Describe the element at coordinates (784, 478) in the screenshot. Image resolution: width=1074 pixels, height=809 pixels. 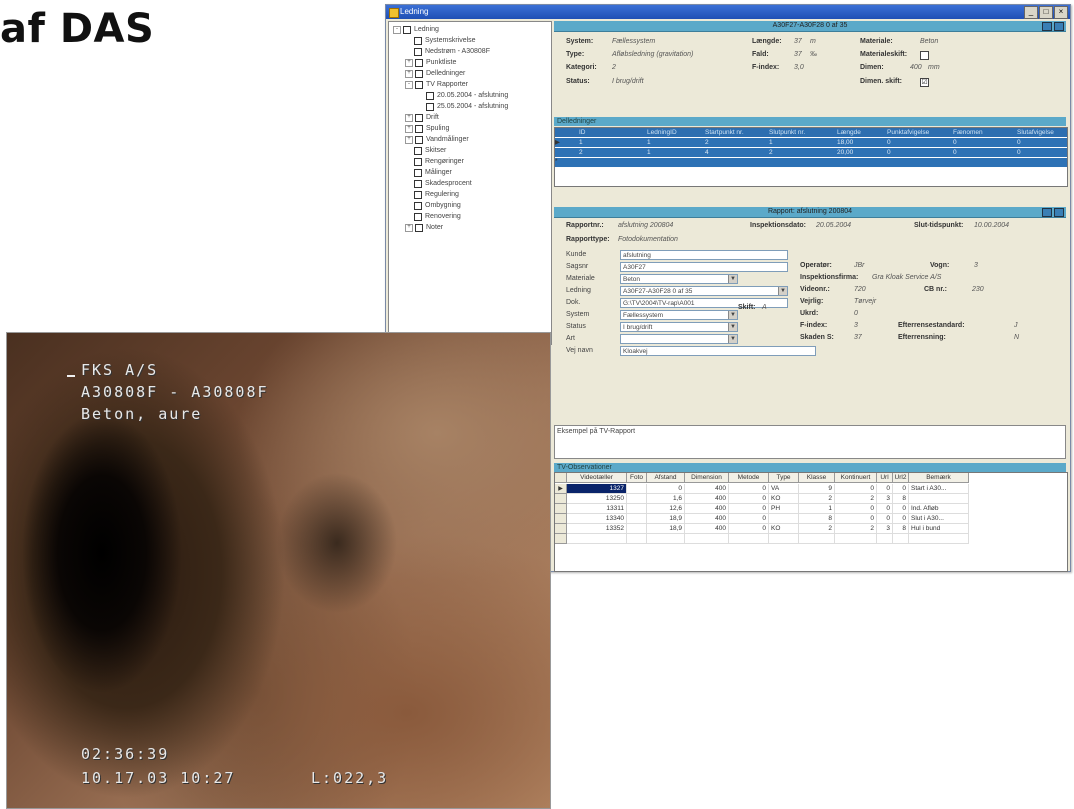
I see `table-column-header: Type` at that location.